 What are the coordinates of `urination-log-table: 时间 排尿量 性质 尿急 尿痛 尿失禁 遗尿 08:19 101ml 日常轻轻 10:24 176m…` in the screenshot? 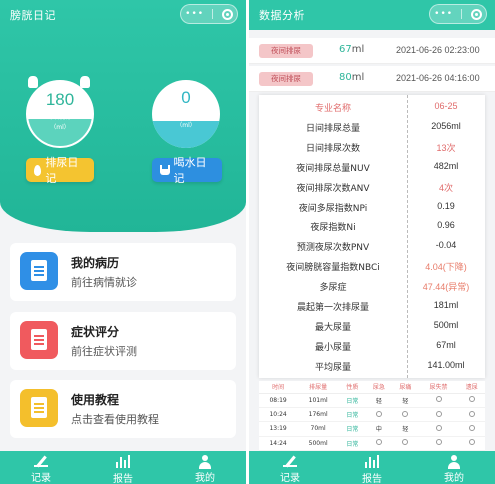 It's located at (372, 416).